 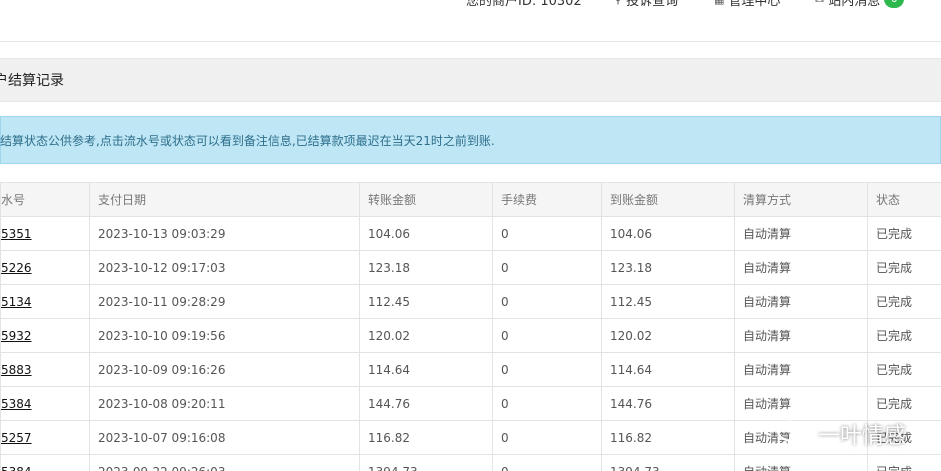 I want to click on transfer-amount-cell: 1394.73, so click(x=426, y=462).